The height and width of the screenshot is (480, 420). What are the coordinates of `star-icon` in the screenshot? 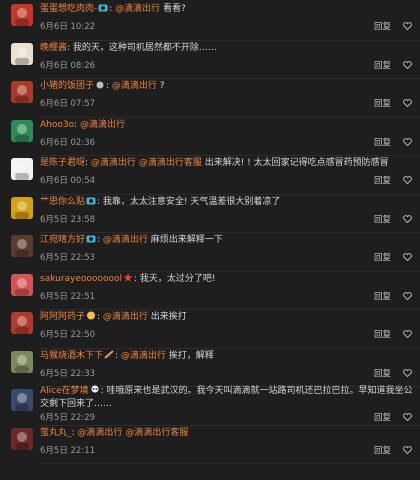 It's located at (128, 277).